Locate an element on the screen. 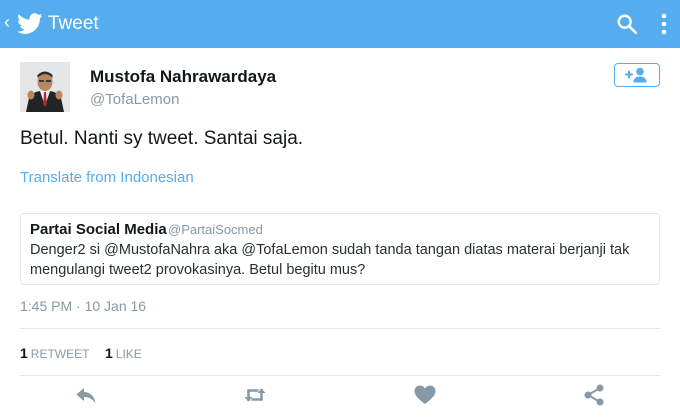 Image resolution: width=680 pixels, height=418 pixels. like-stat: 1 LIKE is located at coordinates (123, 353).